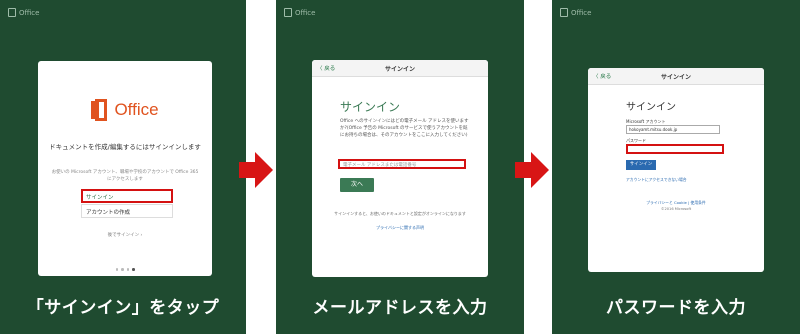 Image resolution: width=800 pixels, height=334 pixels. I want to click on step3-caption: パスワードを入力, so click(676, 308).